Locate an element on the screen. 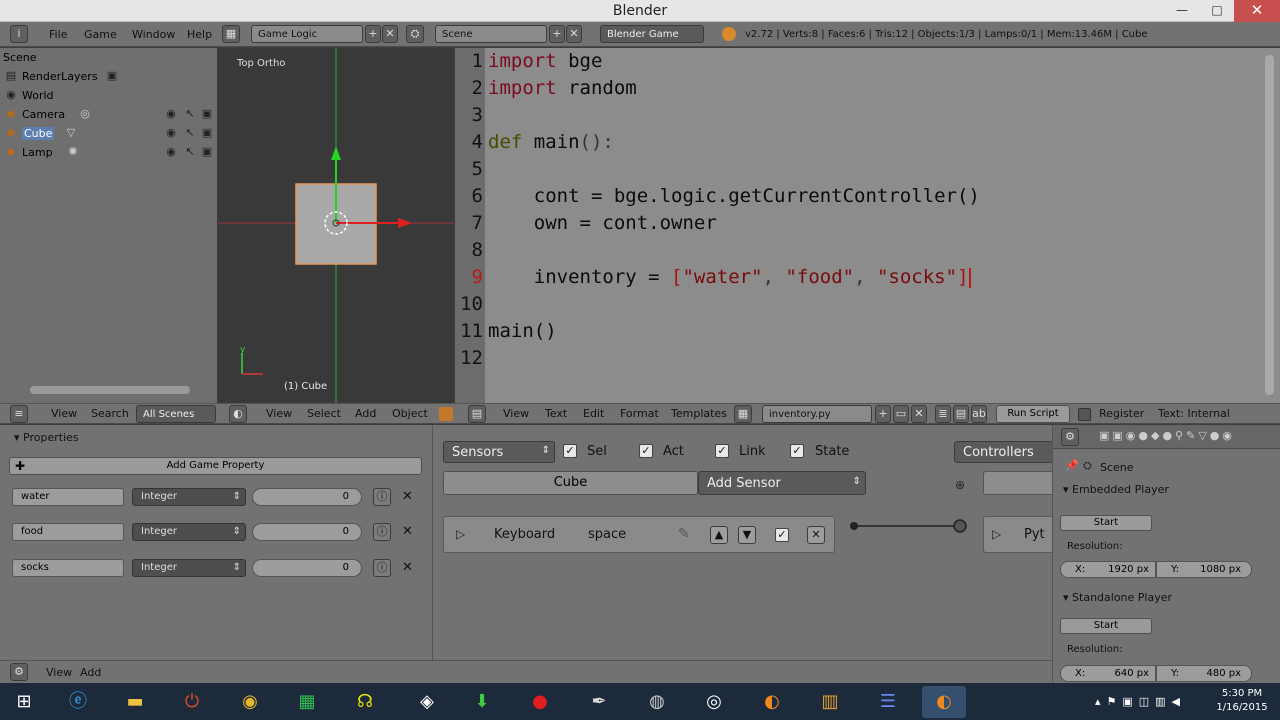  add-state-icon: ⊕ is located at coordinates (960, 485).